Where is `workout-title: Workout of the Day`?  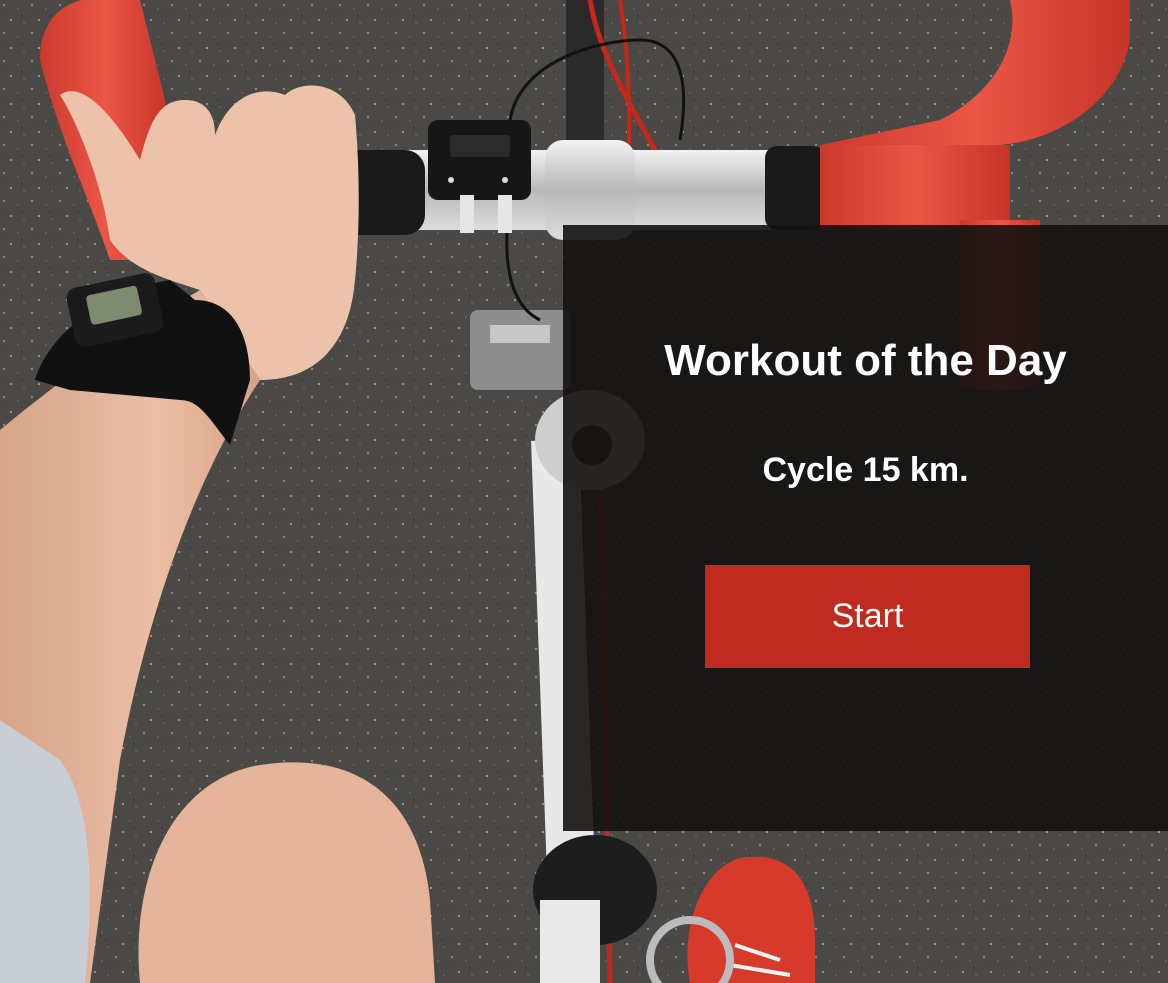 workout-title: Workout of the Day is located at coordinates (865, 360).